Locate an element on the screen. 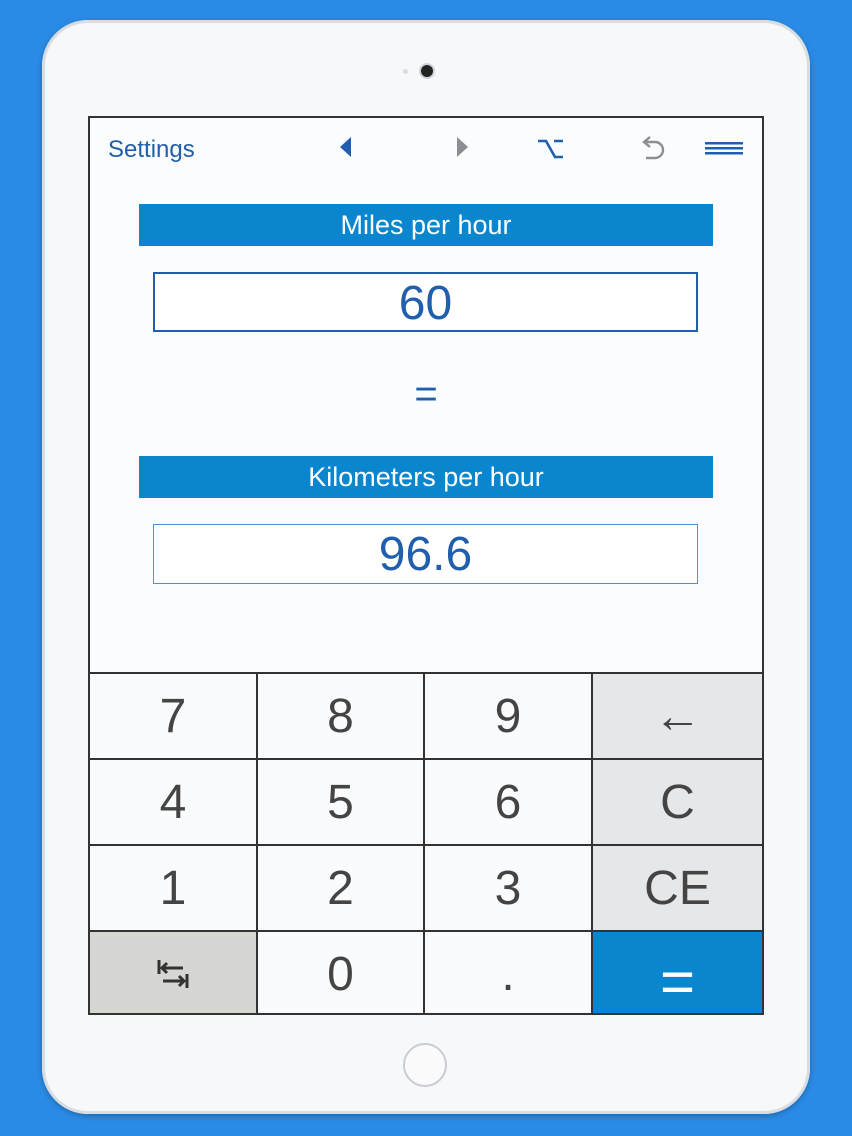 The height and width of the screenshot is (1136, 852). clear-entry-key: CE is located at coordinates (677, 889).